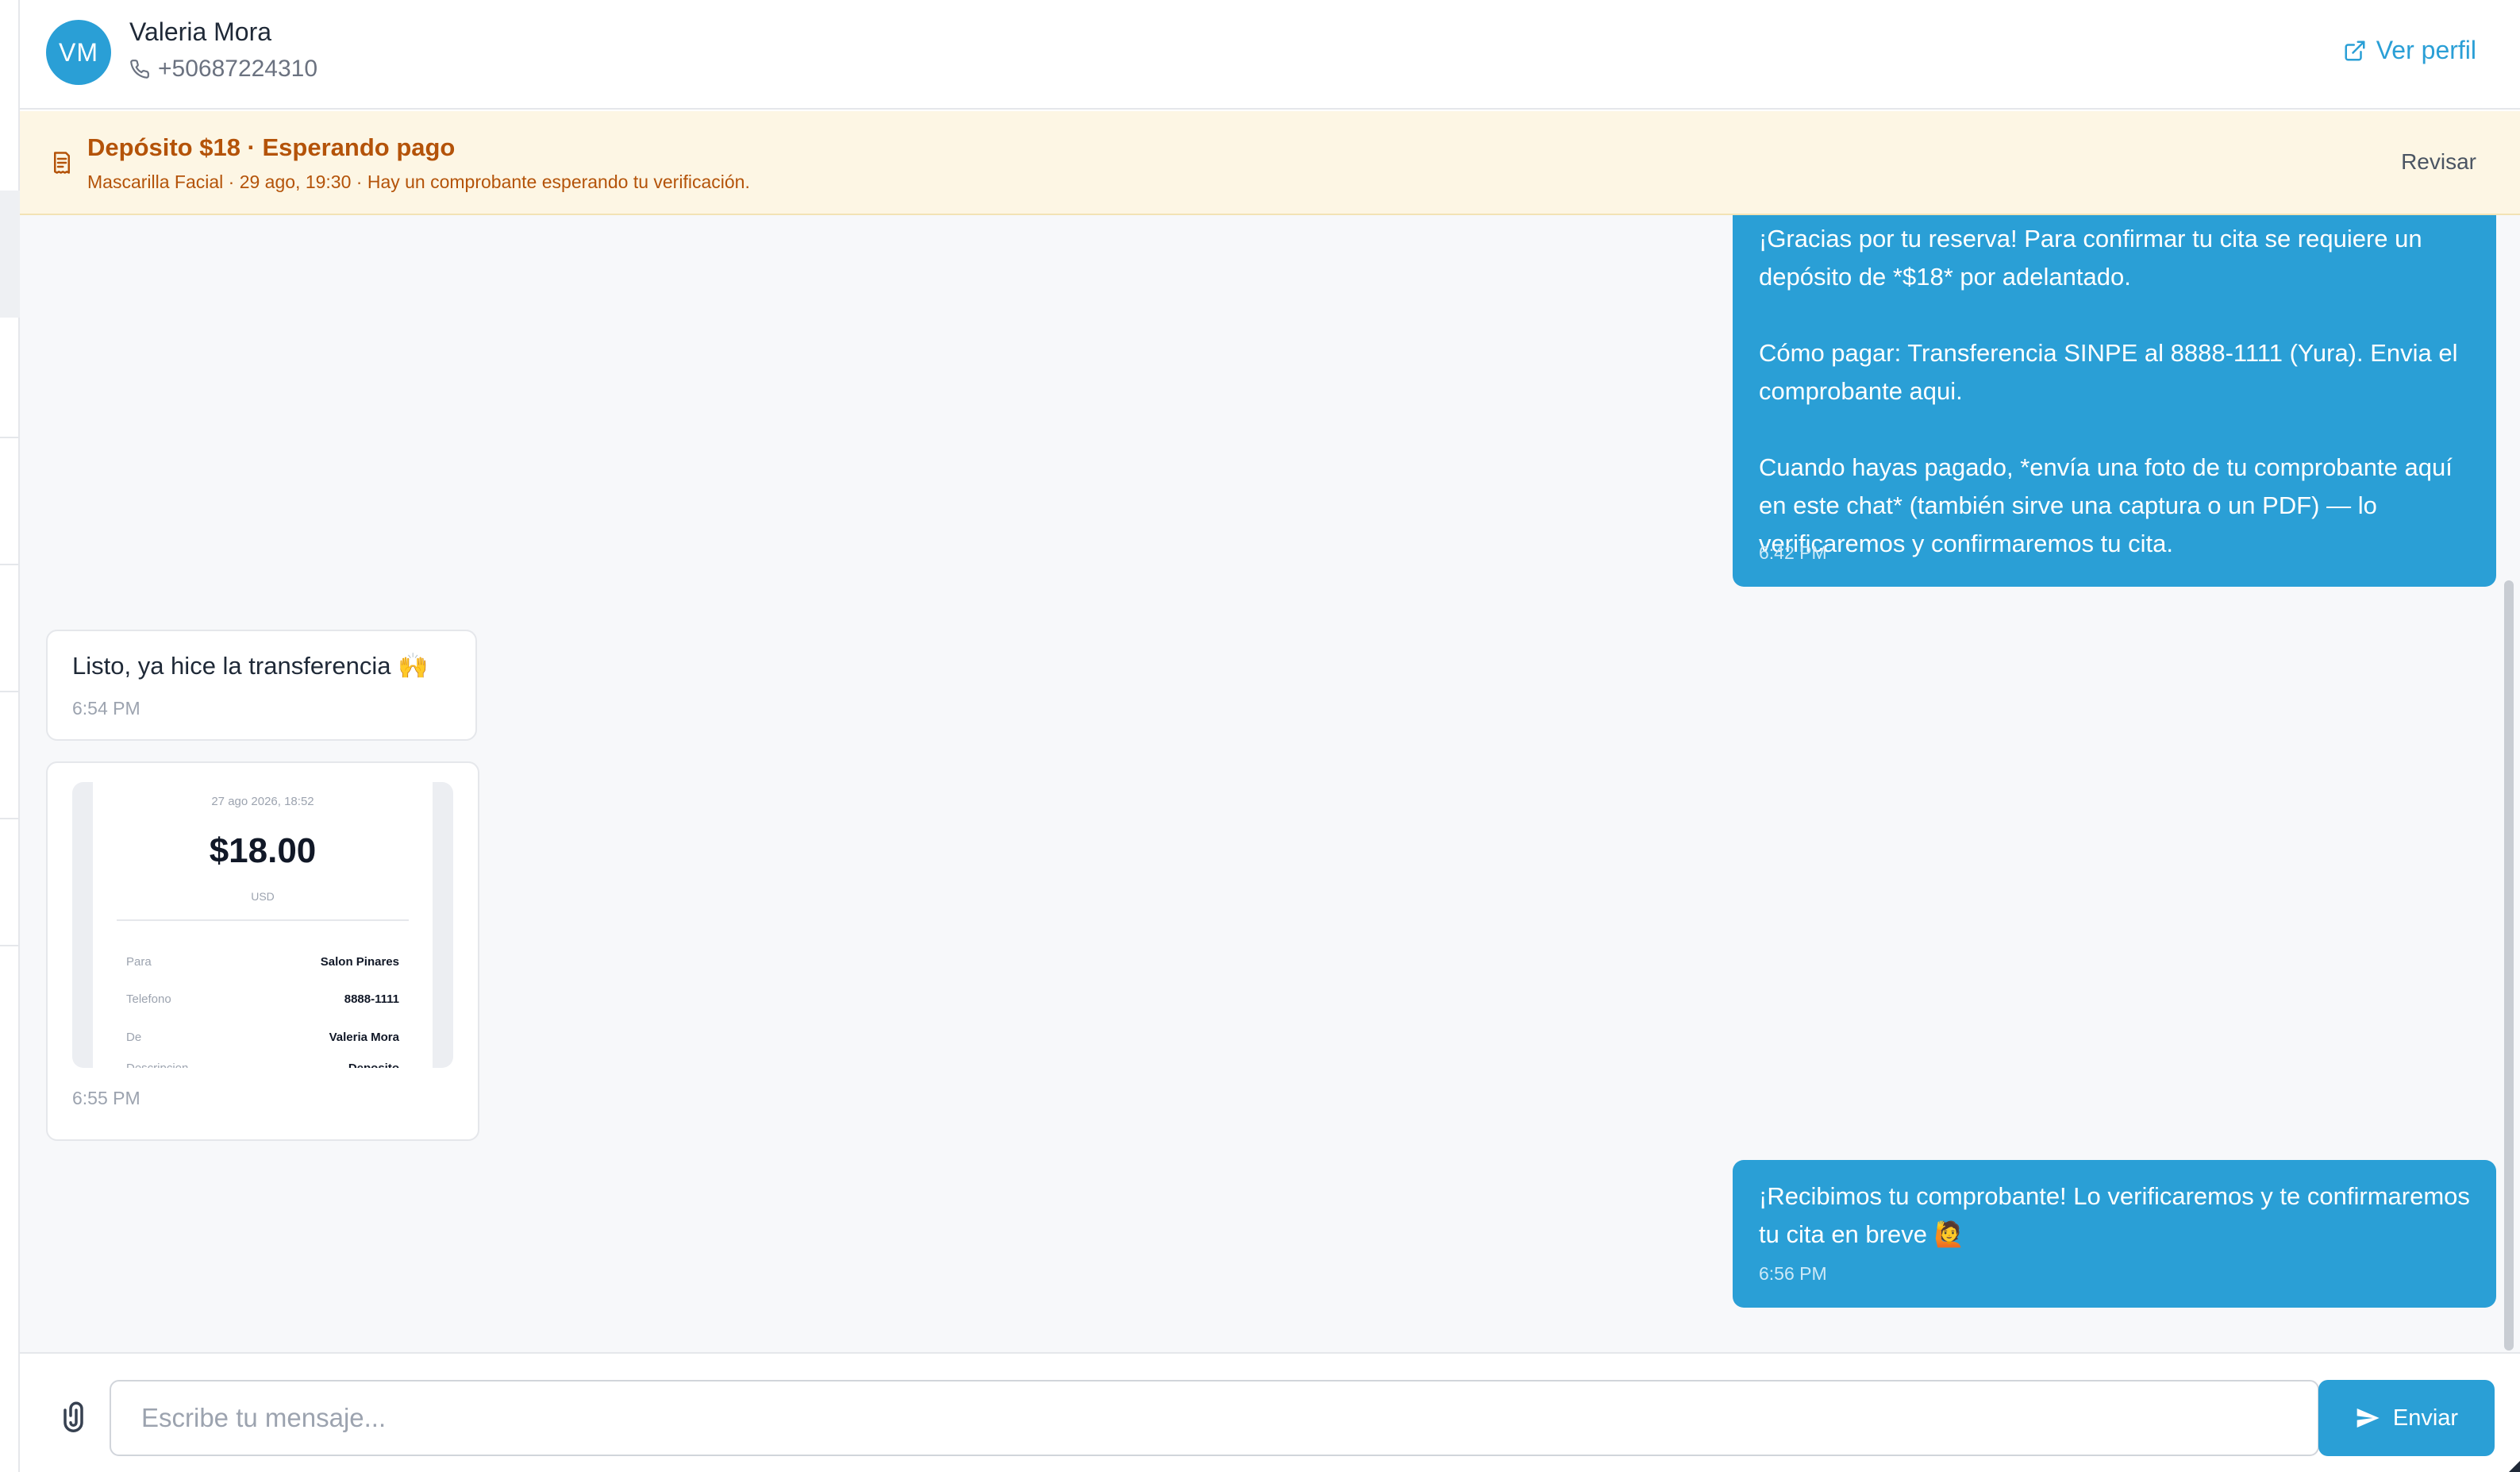 The height and width of the screenshot is (1472, 2520). Describe the element at coordinates (2355, 50) in the screenshot. I see `external-link-icon` at that location.